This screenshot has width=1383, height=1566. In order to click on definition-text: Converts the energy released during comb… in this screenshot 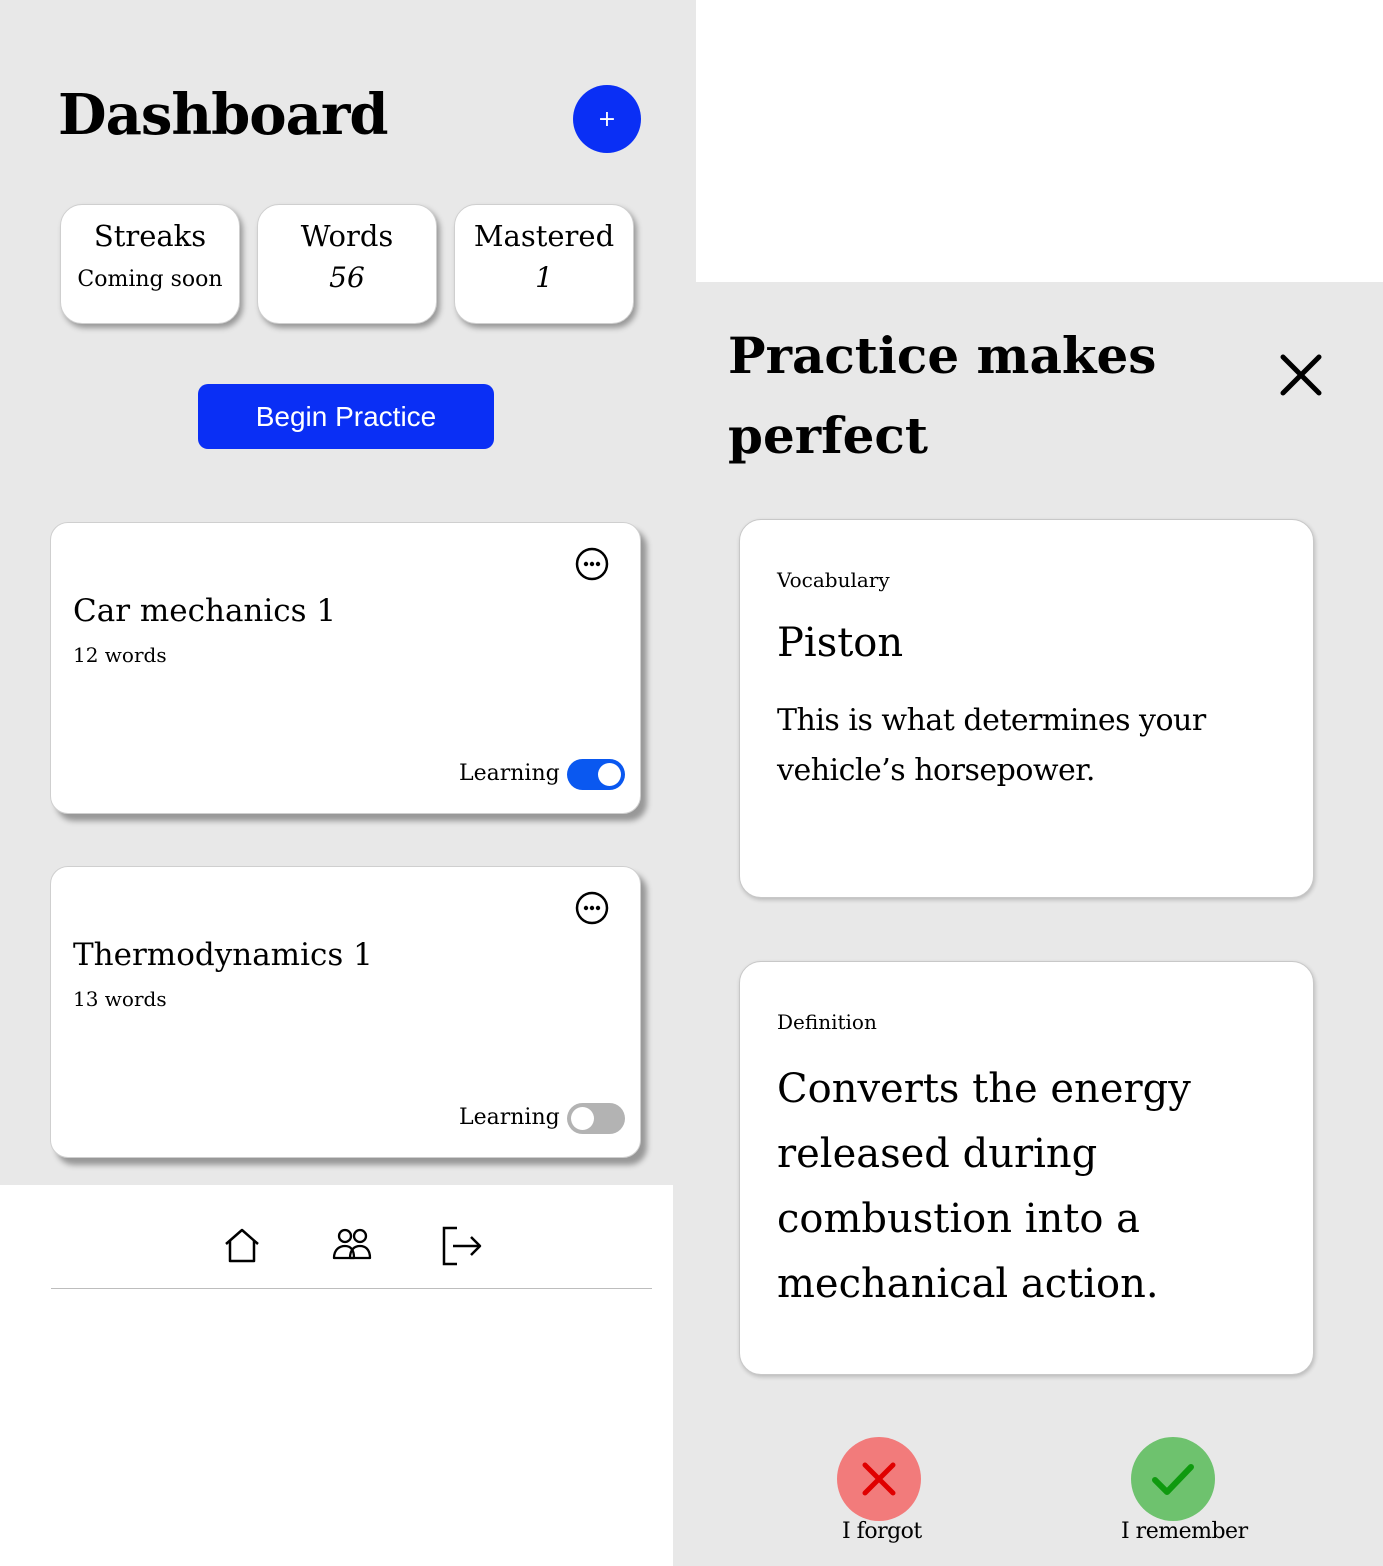, I will do `click(984, 1186)`.